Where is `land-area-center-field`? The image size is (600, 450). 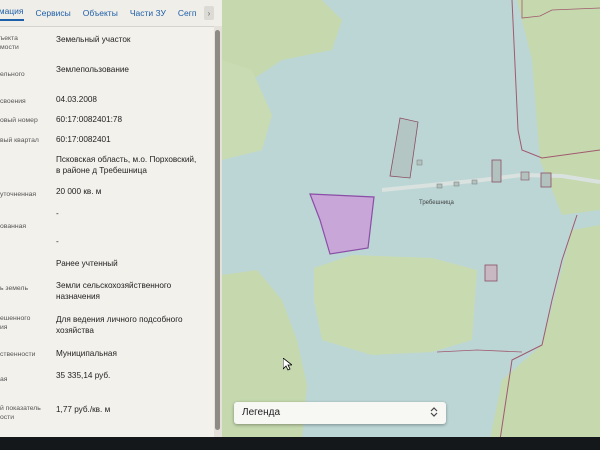
land-area-center-field is located at coordinates (395, 305).